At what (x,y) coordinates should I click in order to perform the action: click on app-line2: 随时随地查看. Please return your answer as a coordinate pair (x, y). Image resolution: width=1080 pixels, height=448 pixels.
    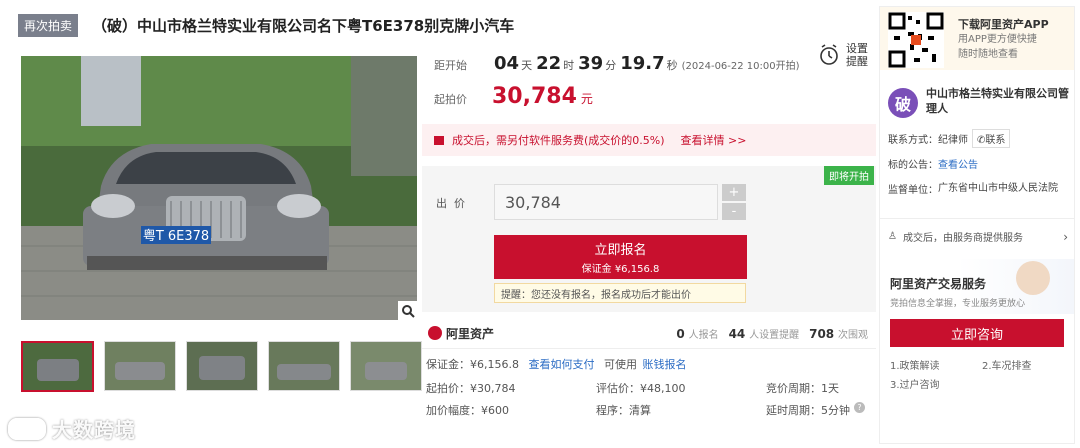
    Looking at the image, I should click on (988, 54).